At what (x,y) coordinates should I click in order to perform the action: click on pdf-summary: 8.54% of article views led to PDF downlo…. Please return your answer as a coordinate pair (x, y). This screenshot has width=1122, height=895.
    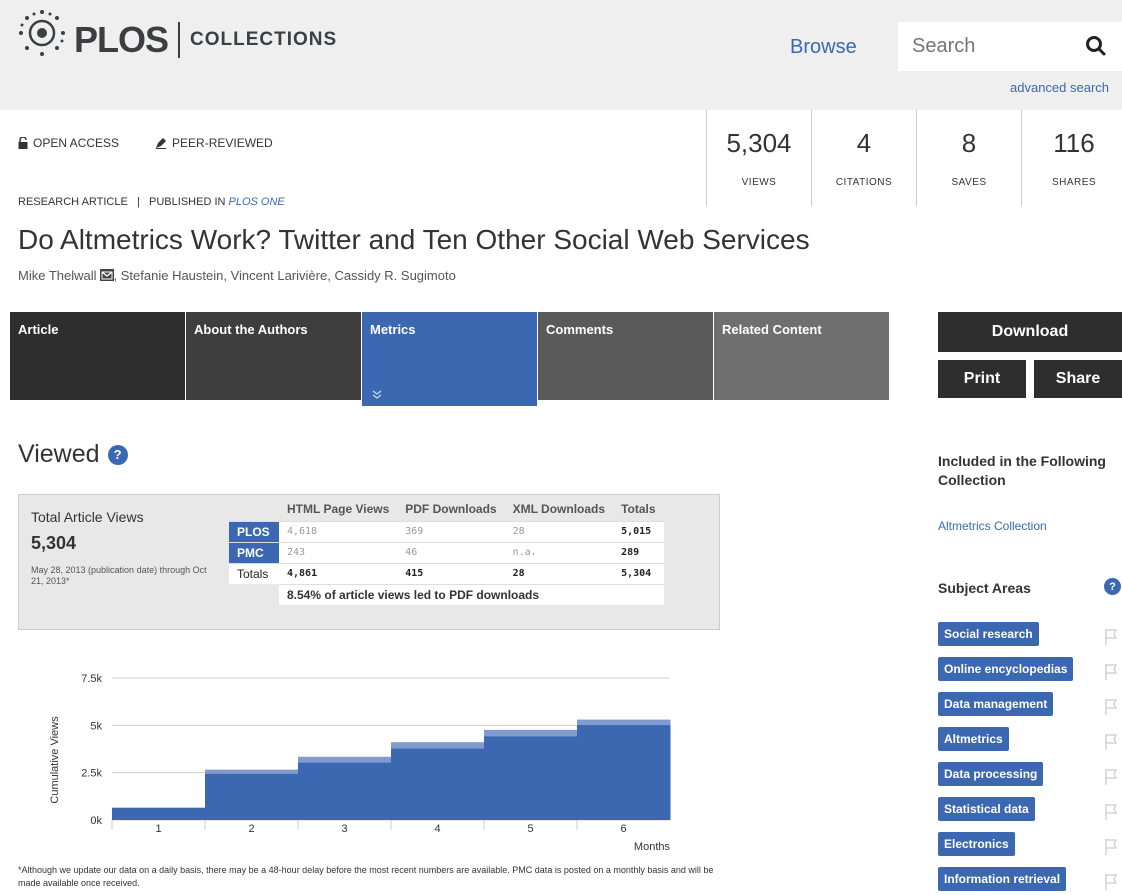
    Looking at the image, I should click on (471, 594).